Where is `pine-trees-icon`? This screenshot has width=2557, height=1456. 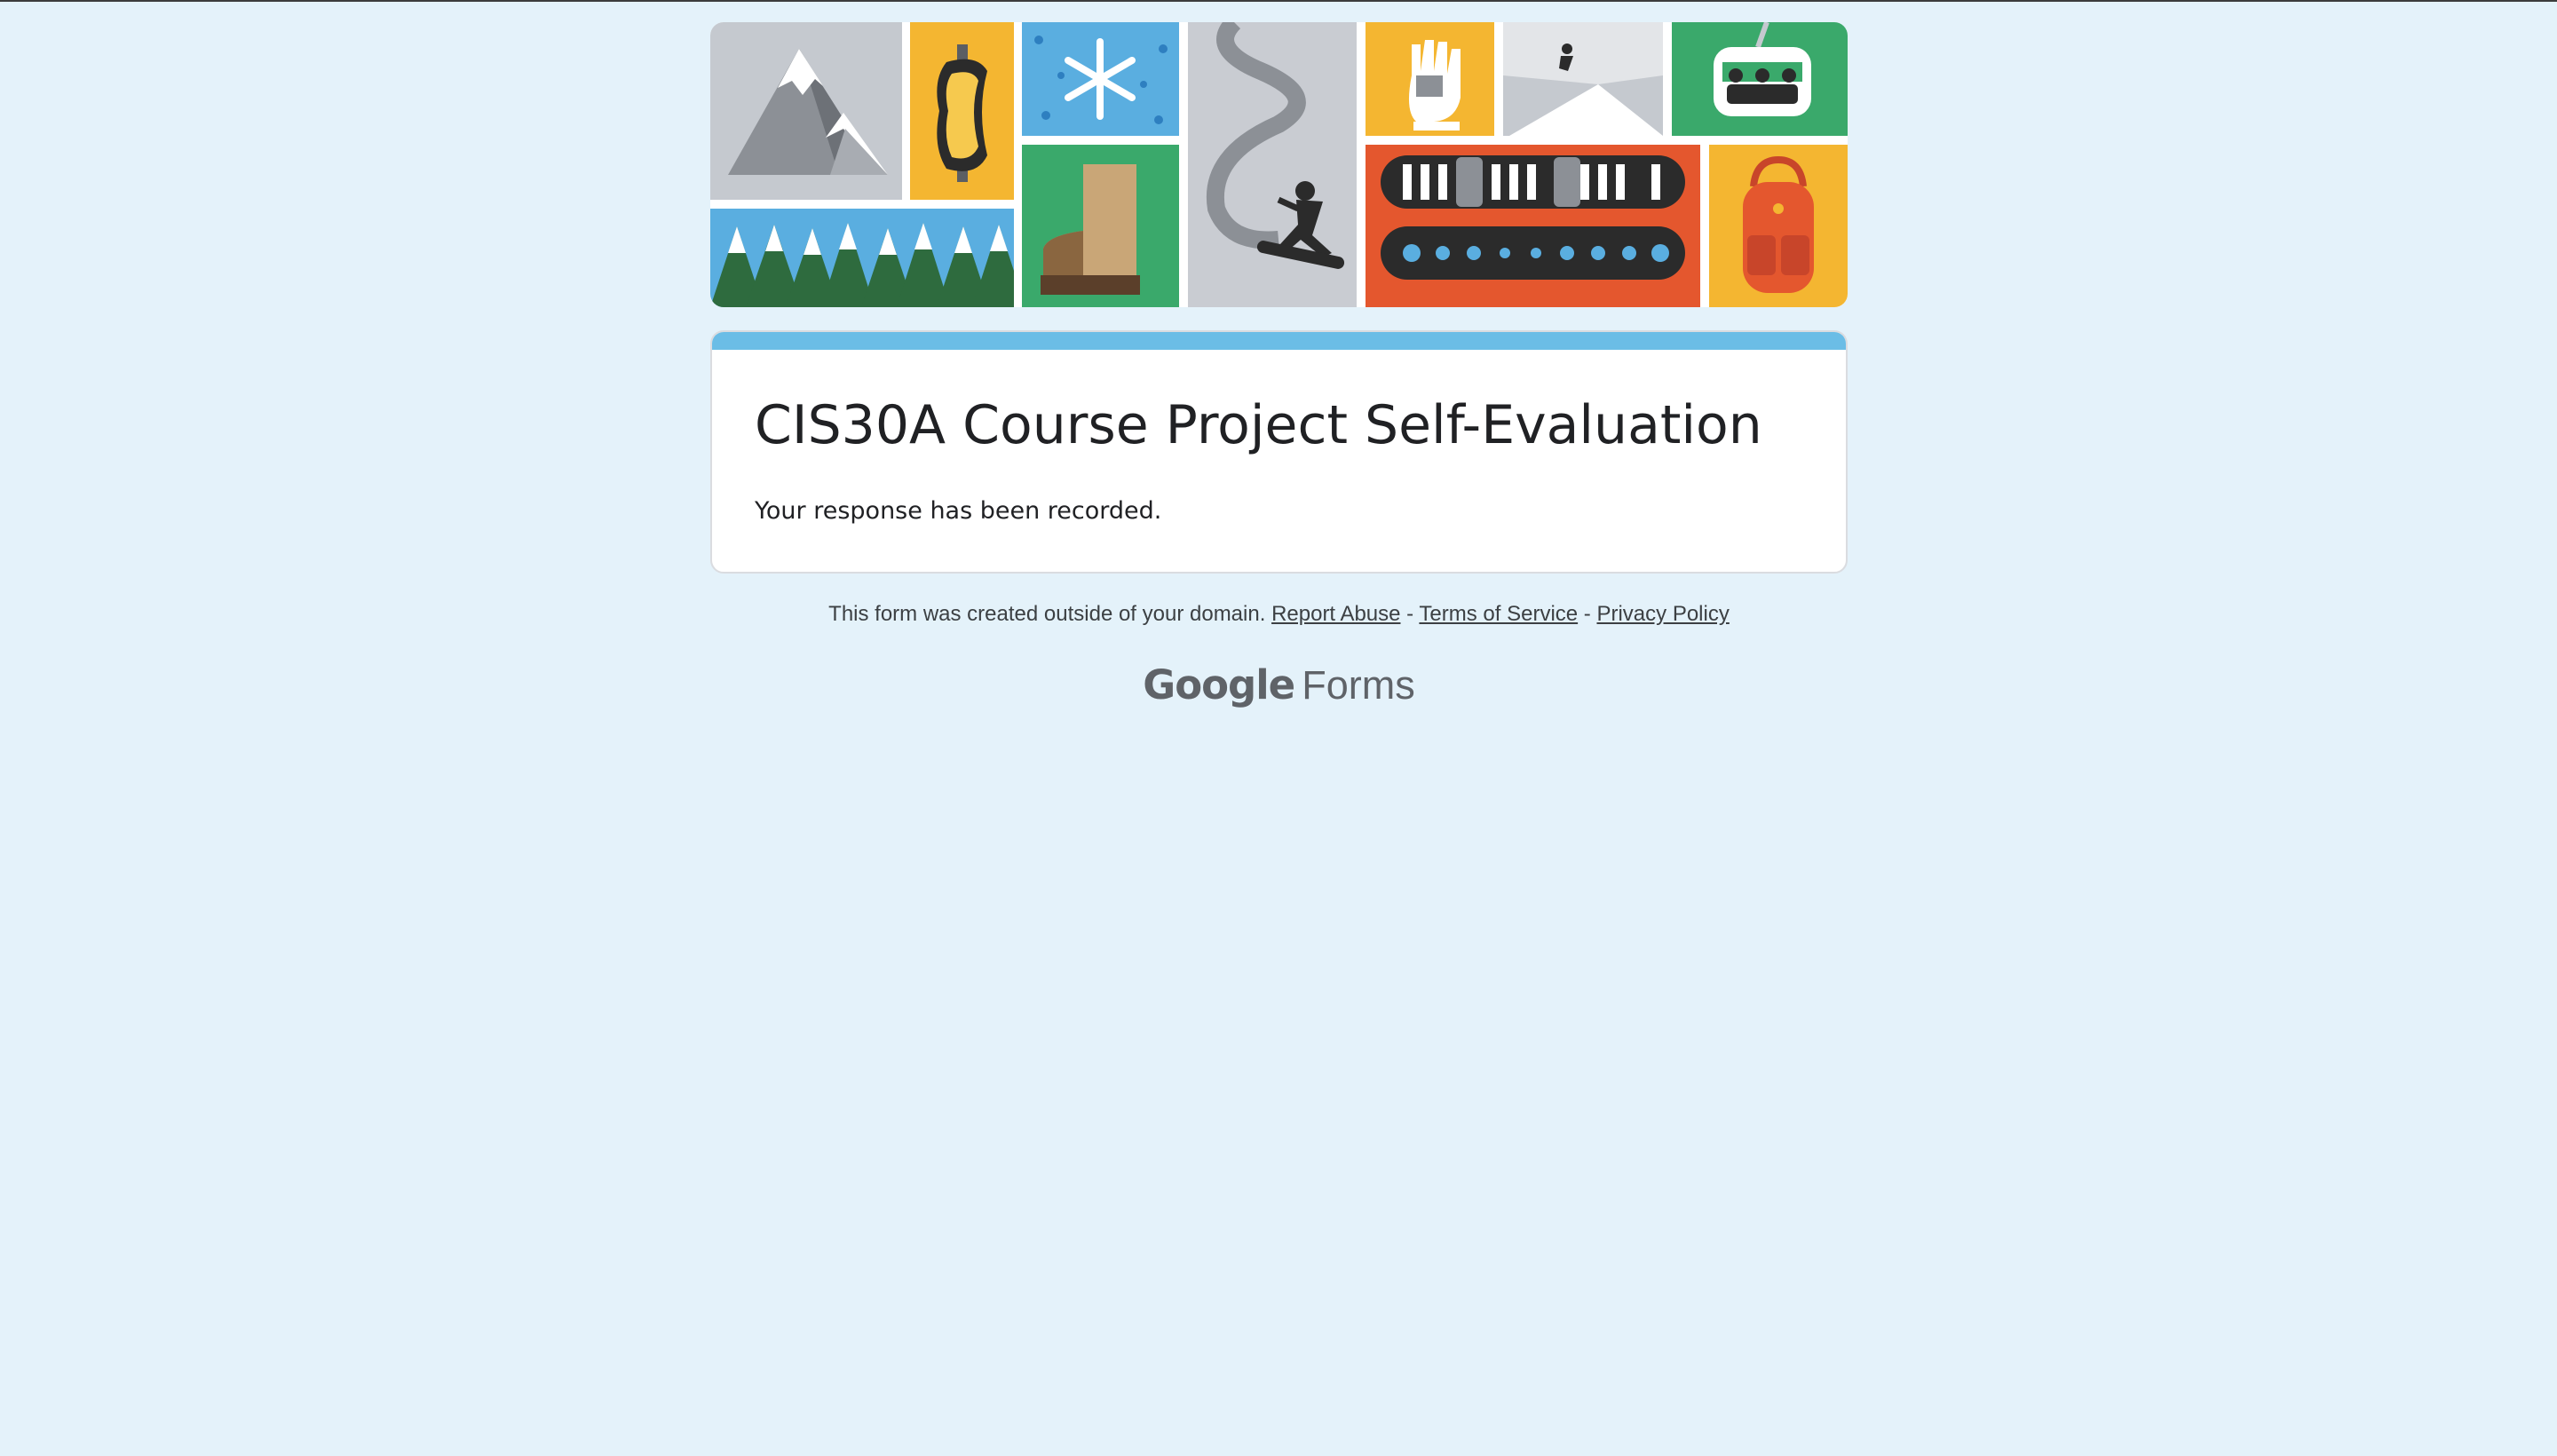 pine-trees-icon is located at coordinates (862, 258).